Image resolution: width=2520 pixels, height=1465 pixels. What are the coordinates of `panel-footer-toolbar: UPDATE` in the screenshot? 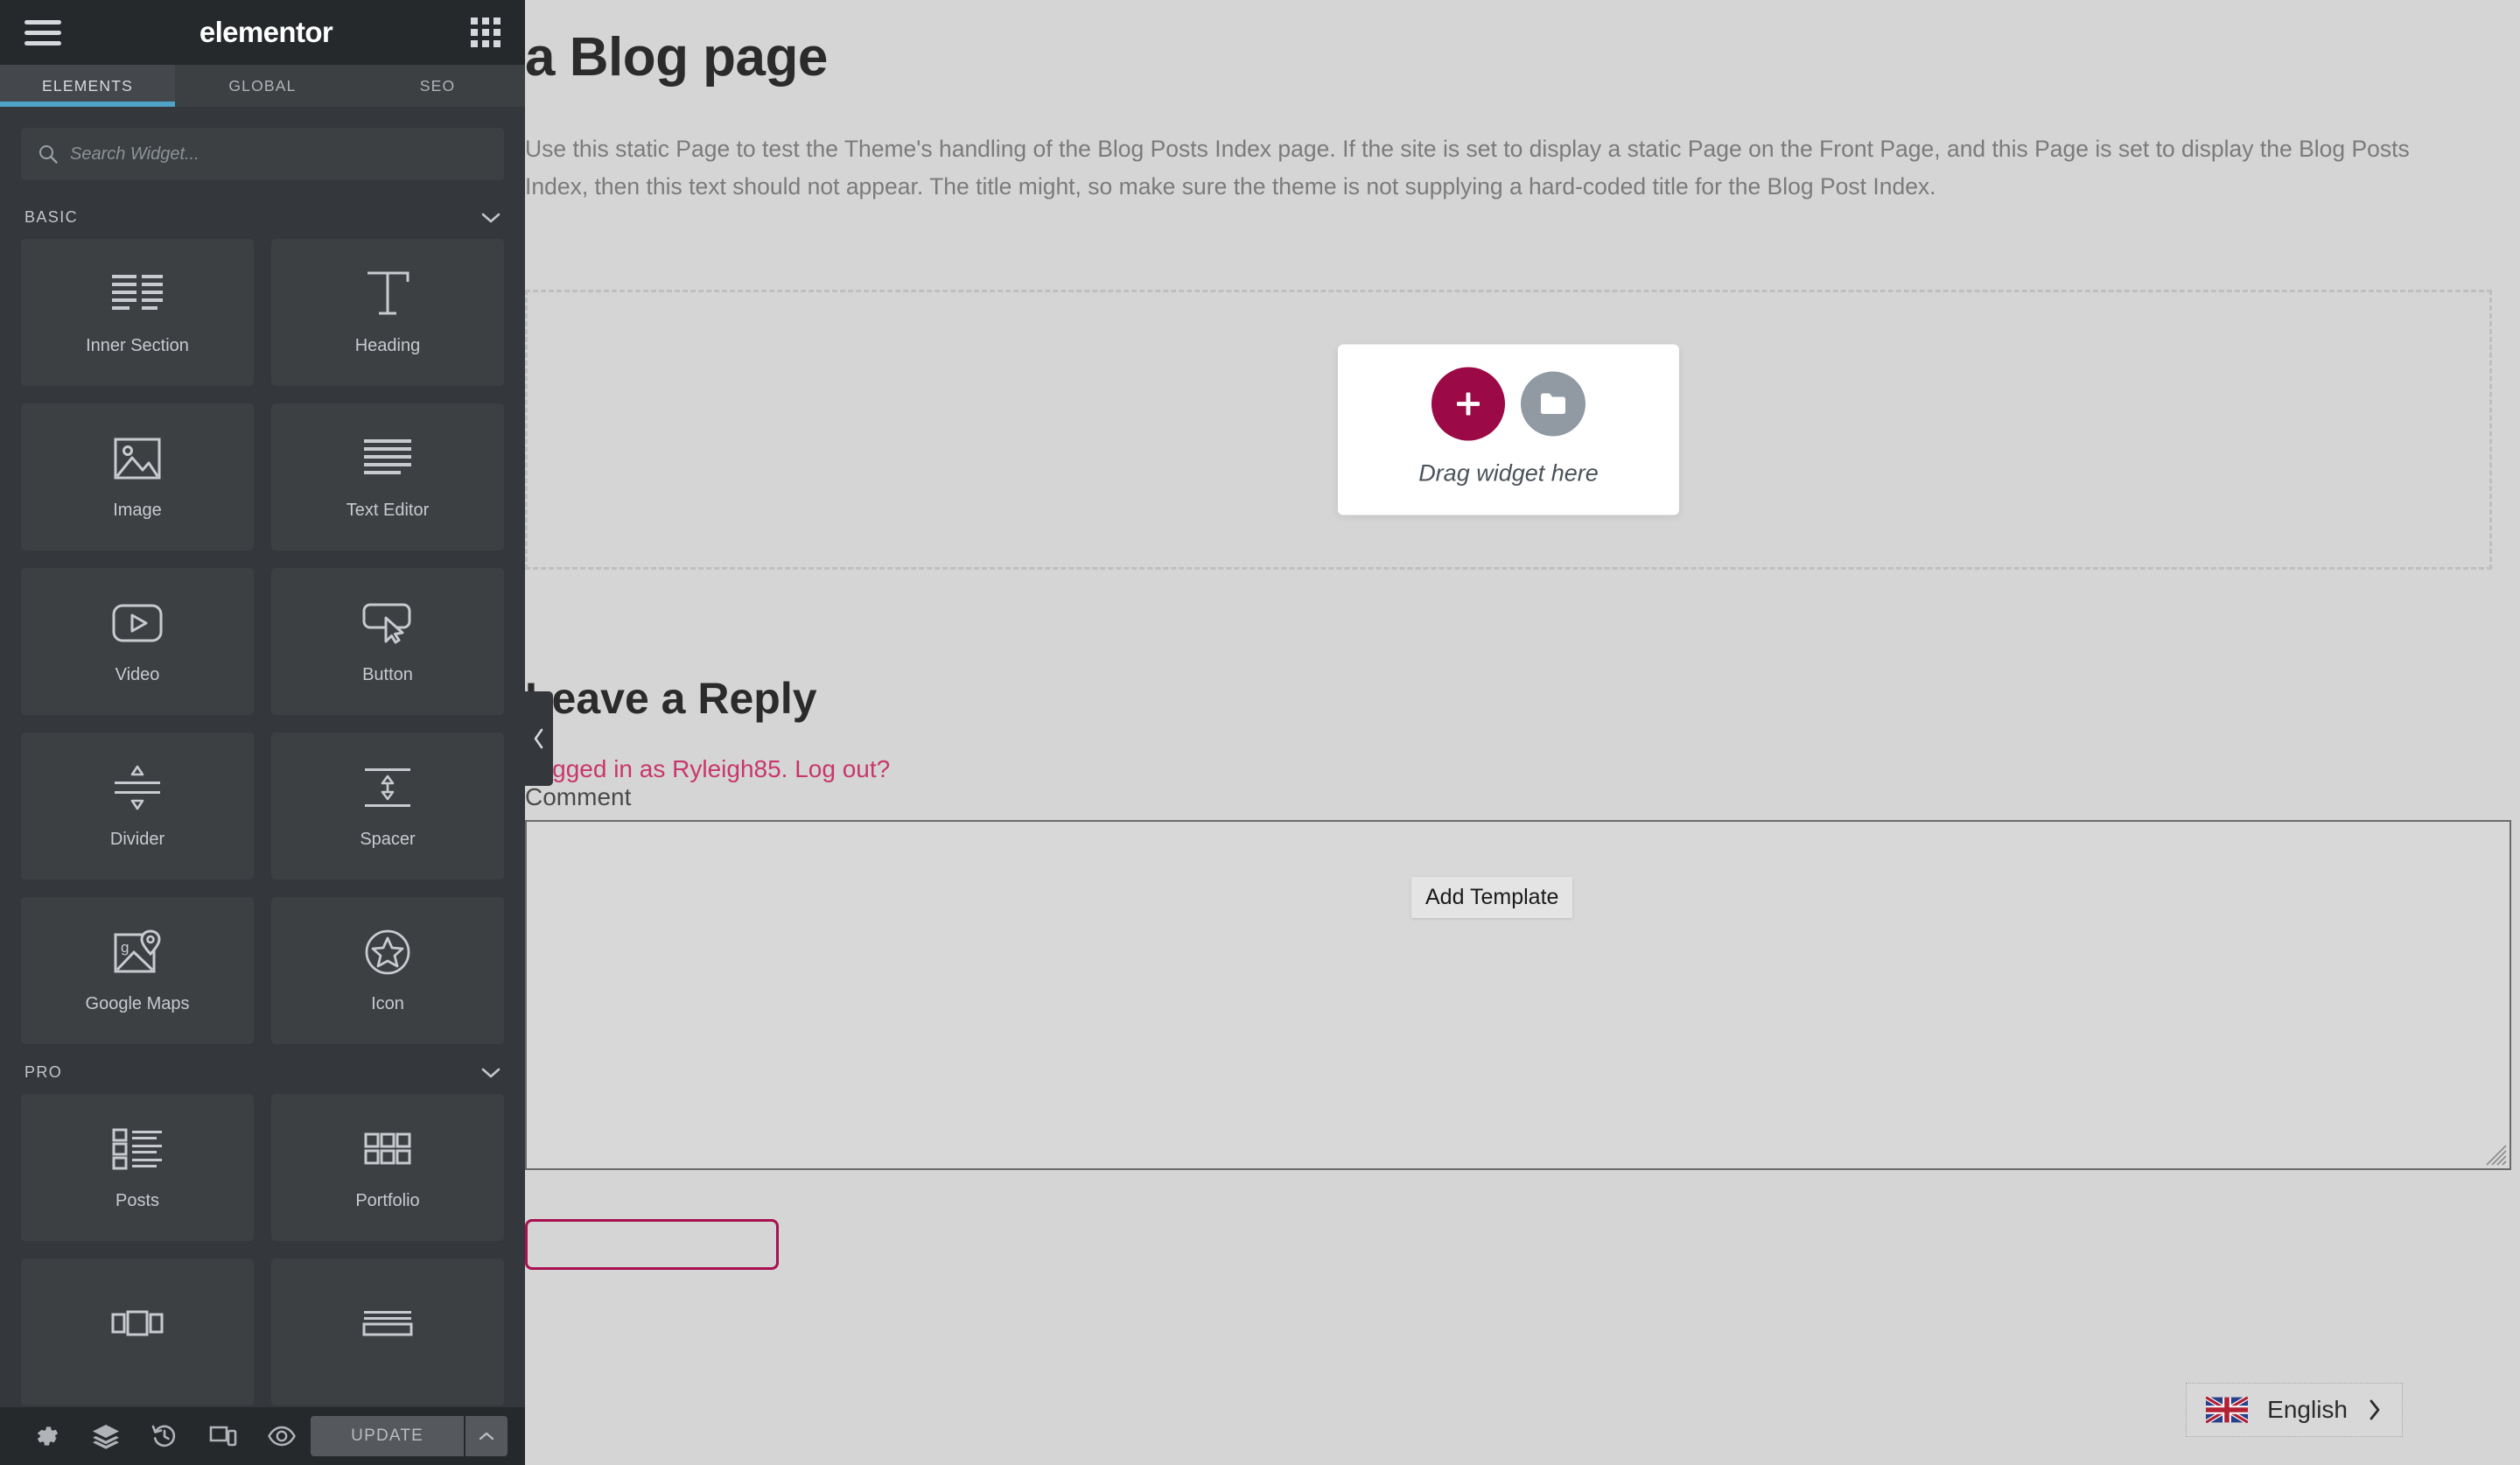 It's located at (262, 1436).